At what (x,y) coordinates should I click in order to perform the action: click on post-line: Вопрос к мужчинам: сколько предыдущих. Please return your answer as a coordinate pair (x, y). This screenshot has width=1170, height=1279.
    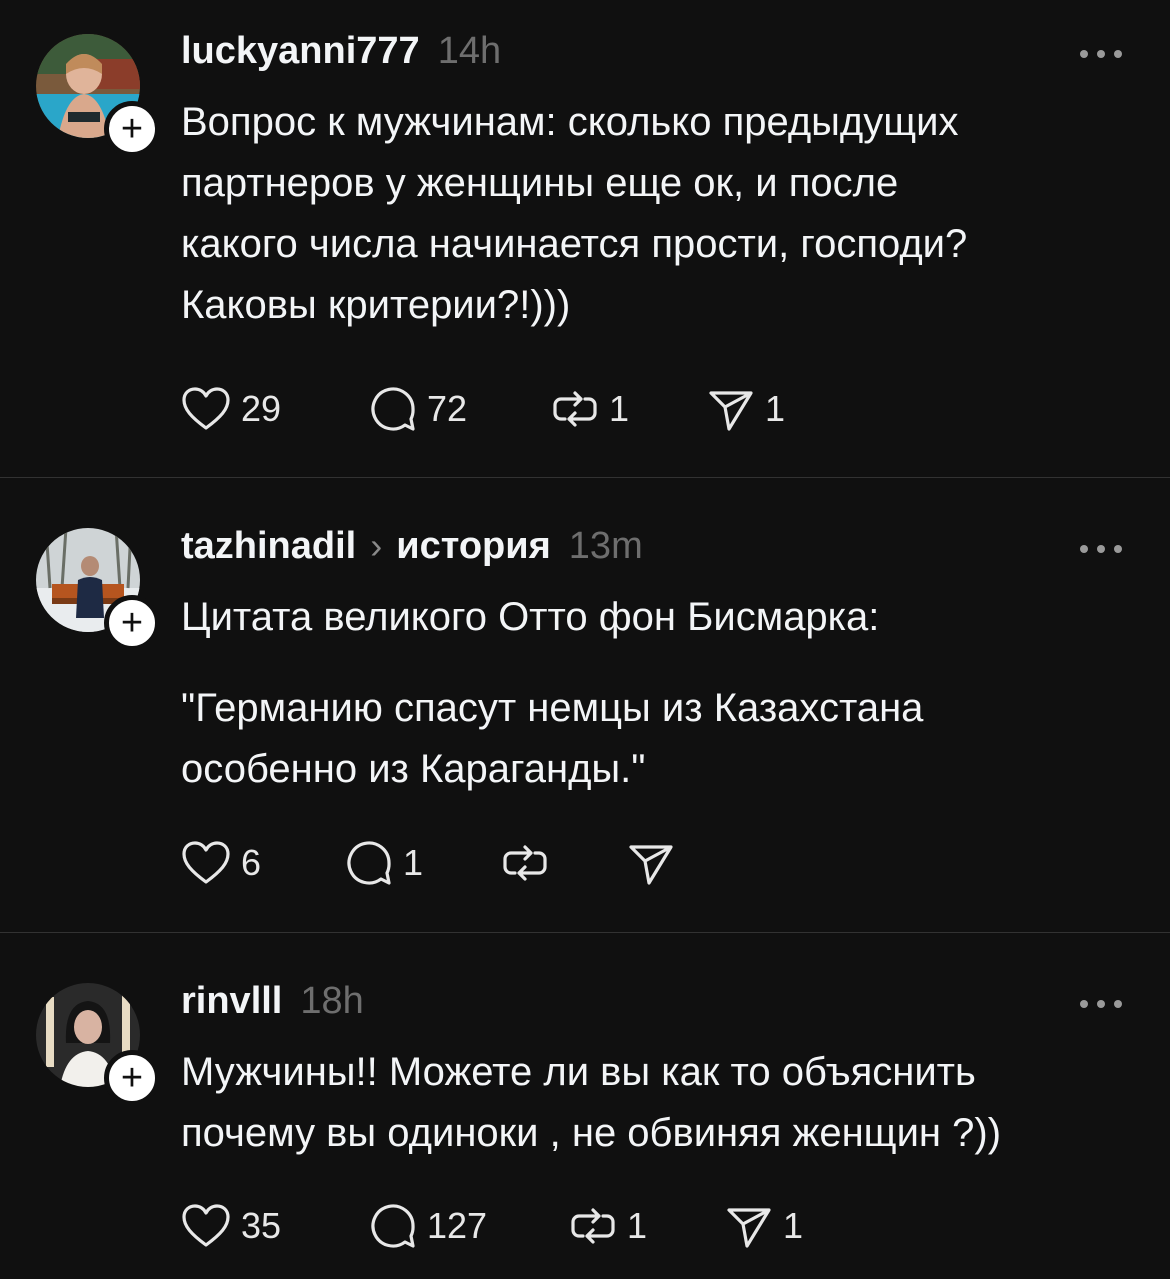
    Looking at the image, I should click on (570, 122).